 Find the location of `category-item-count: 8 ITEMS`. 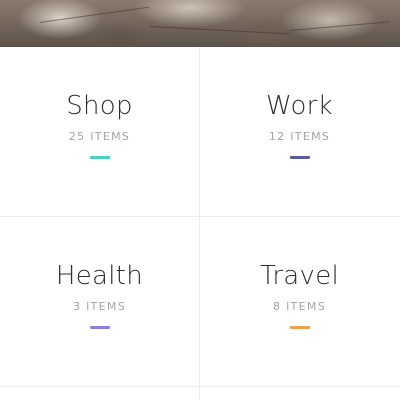

category-item-count: 8 ITEMS is located at coordinates (299, 306).